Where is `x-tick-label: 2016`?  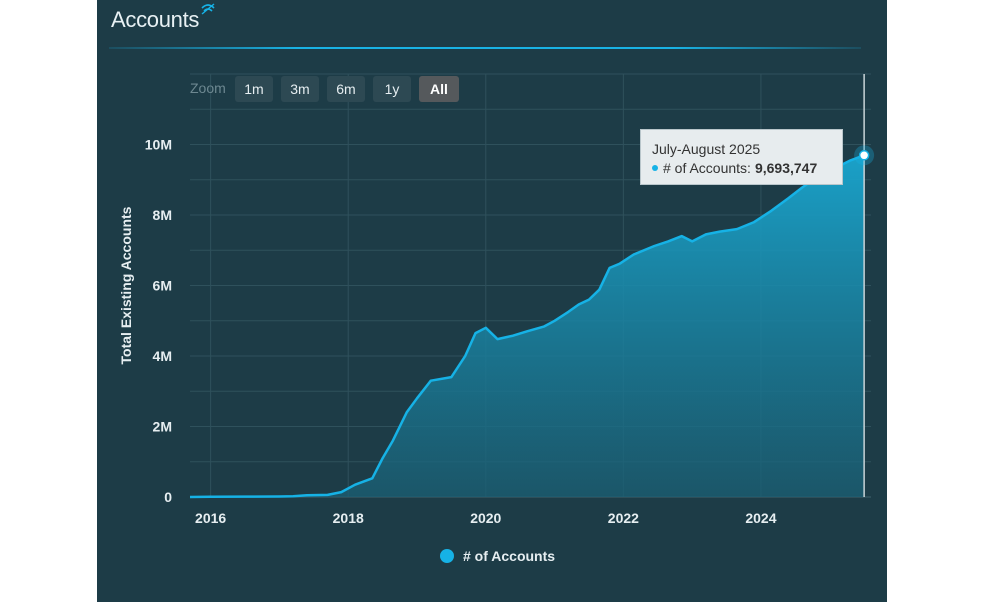 x-tick-label: 2016 is located at coordinates (210, 518).